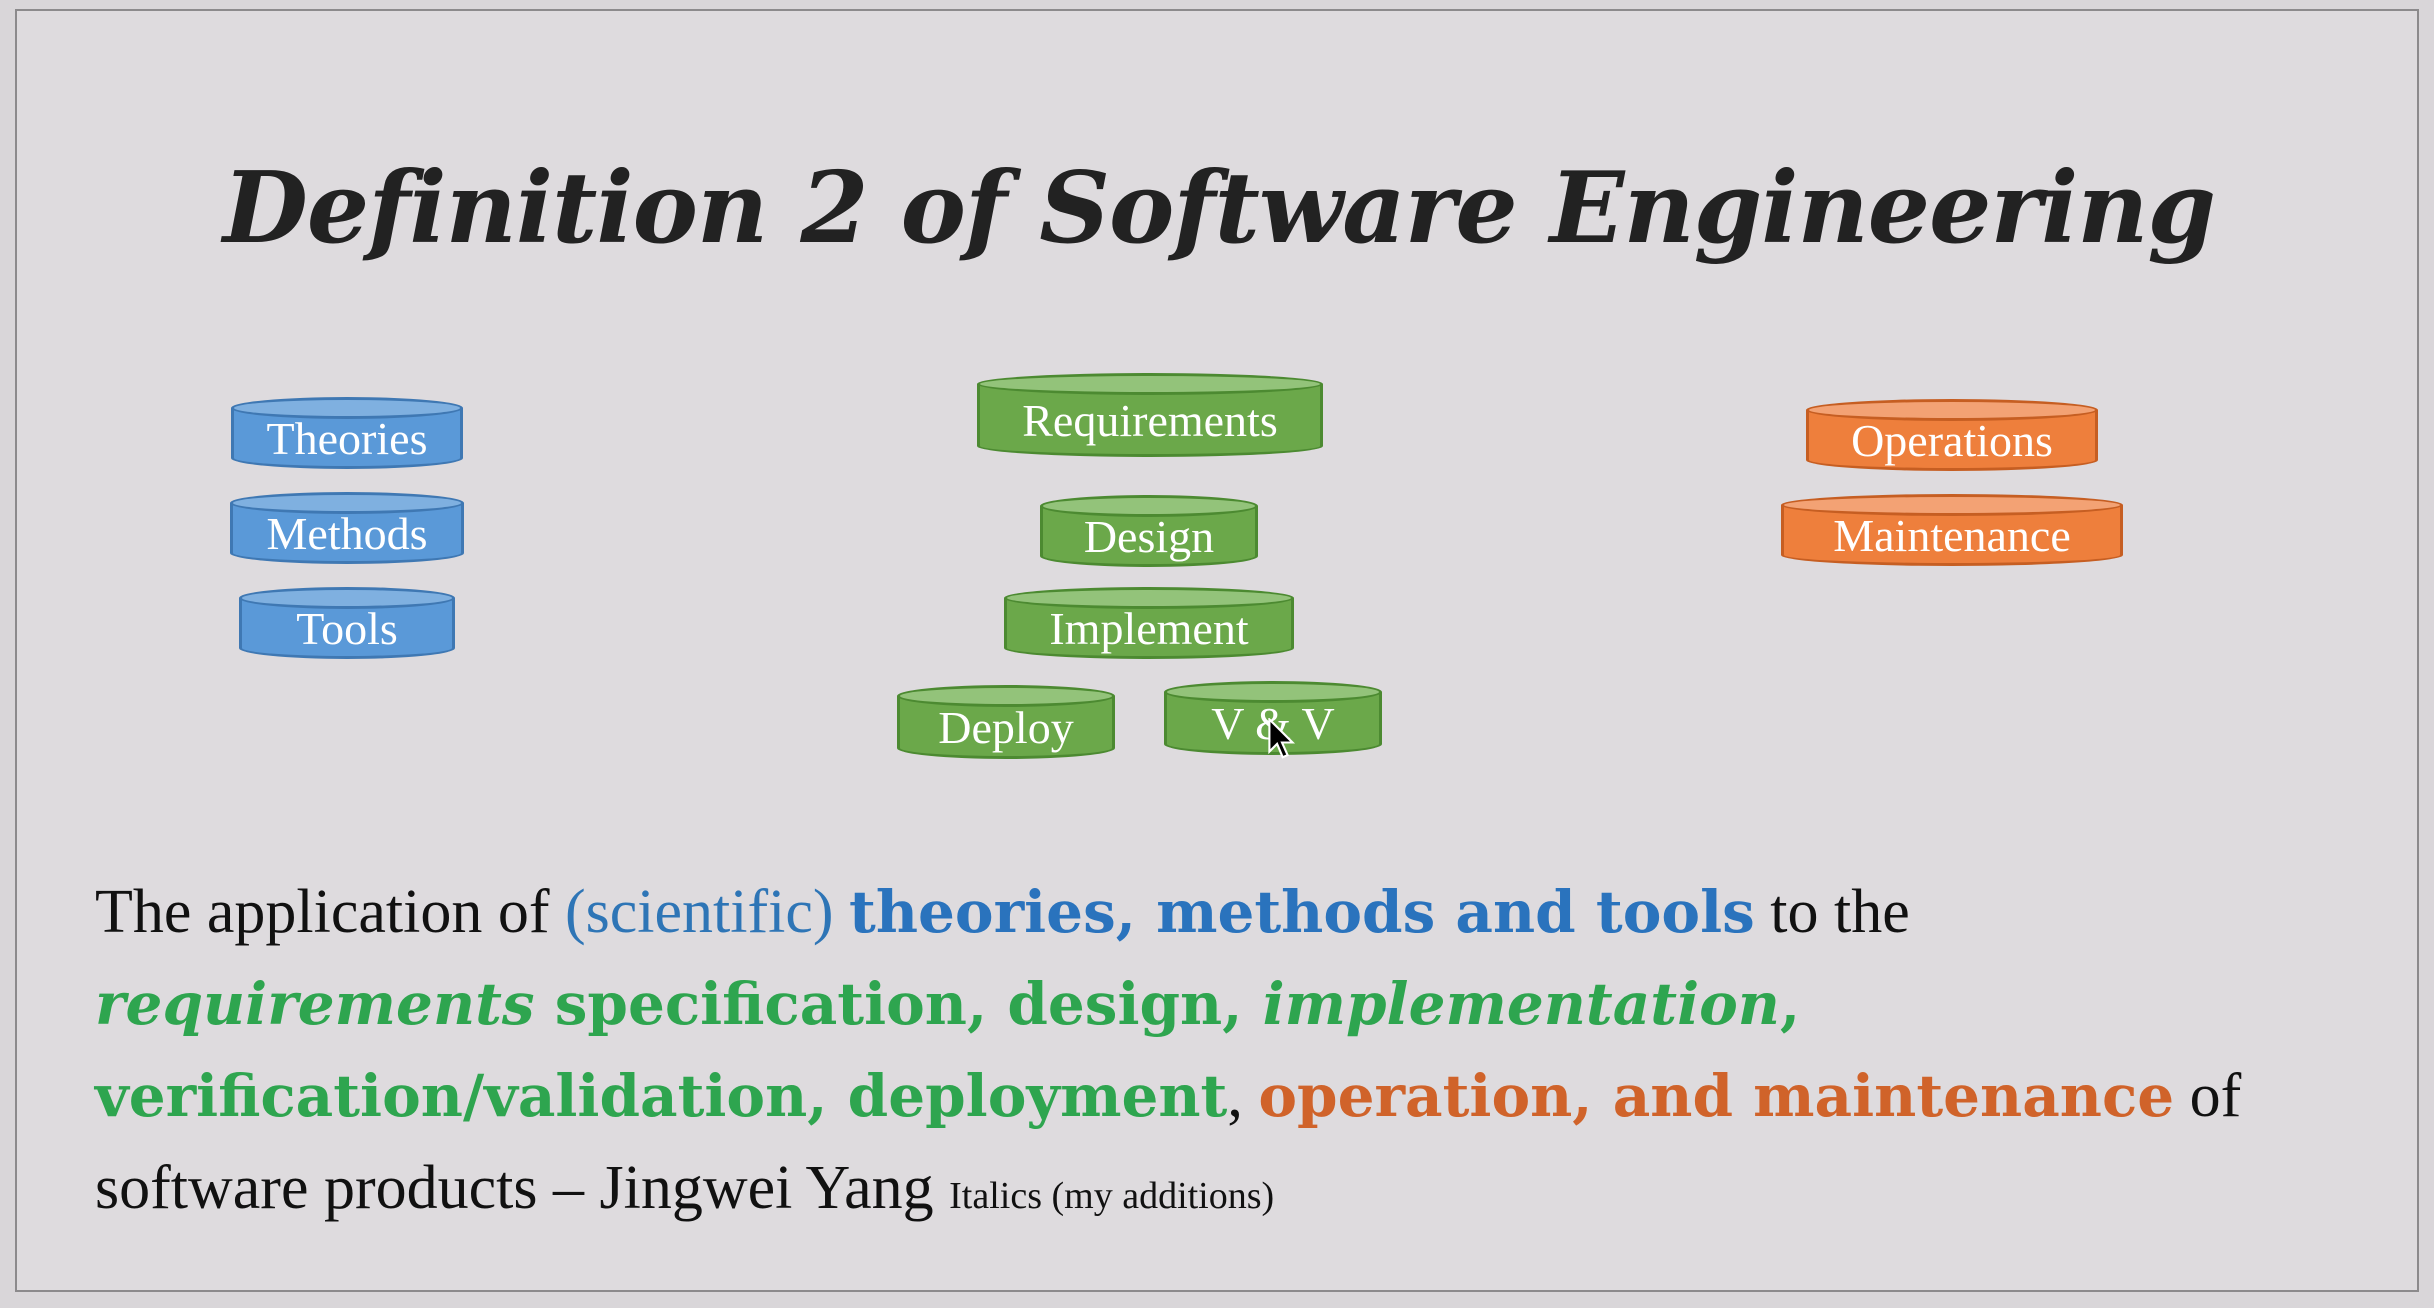 The height and width of the screenshot is (1308, 2434). I want to click on cylinder-design: Design, so click(1149, 531).